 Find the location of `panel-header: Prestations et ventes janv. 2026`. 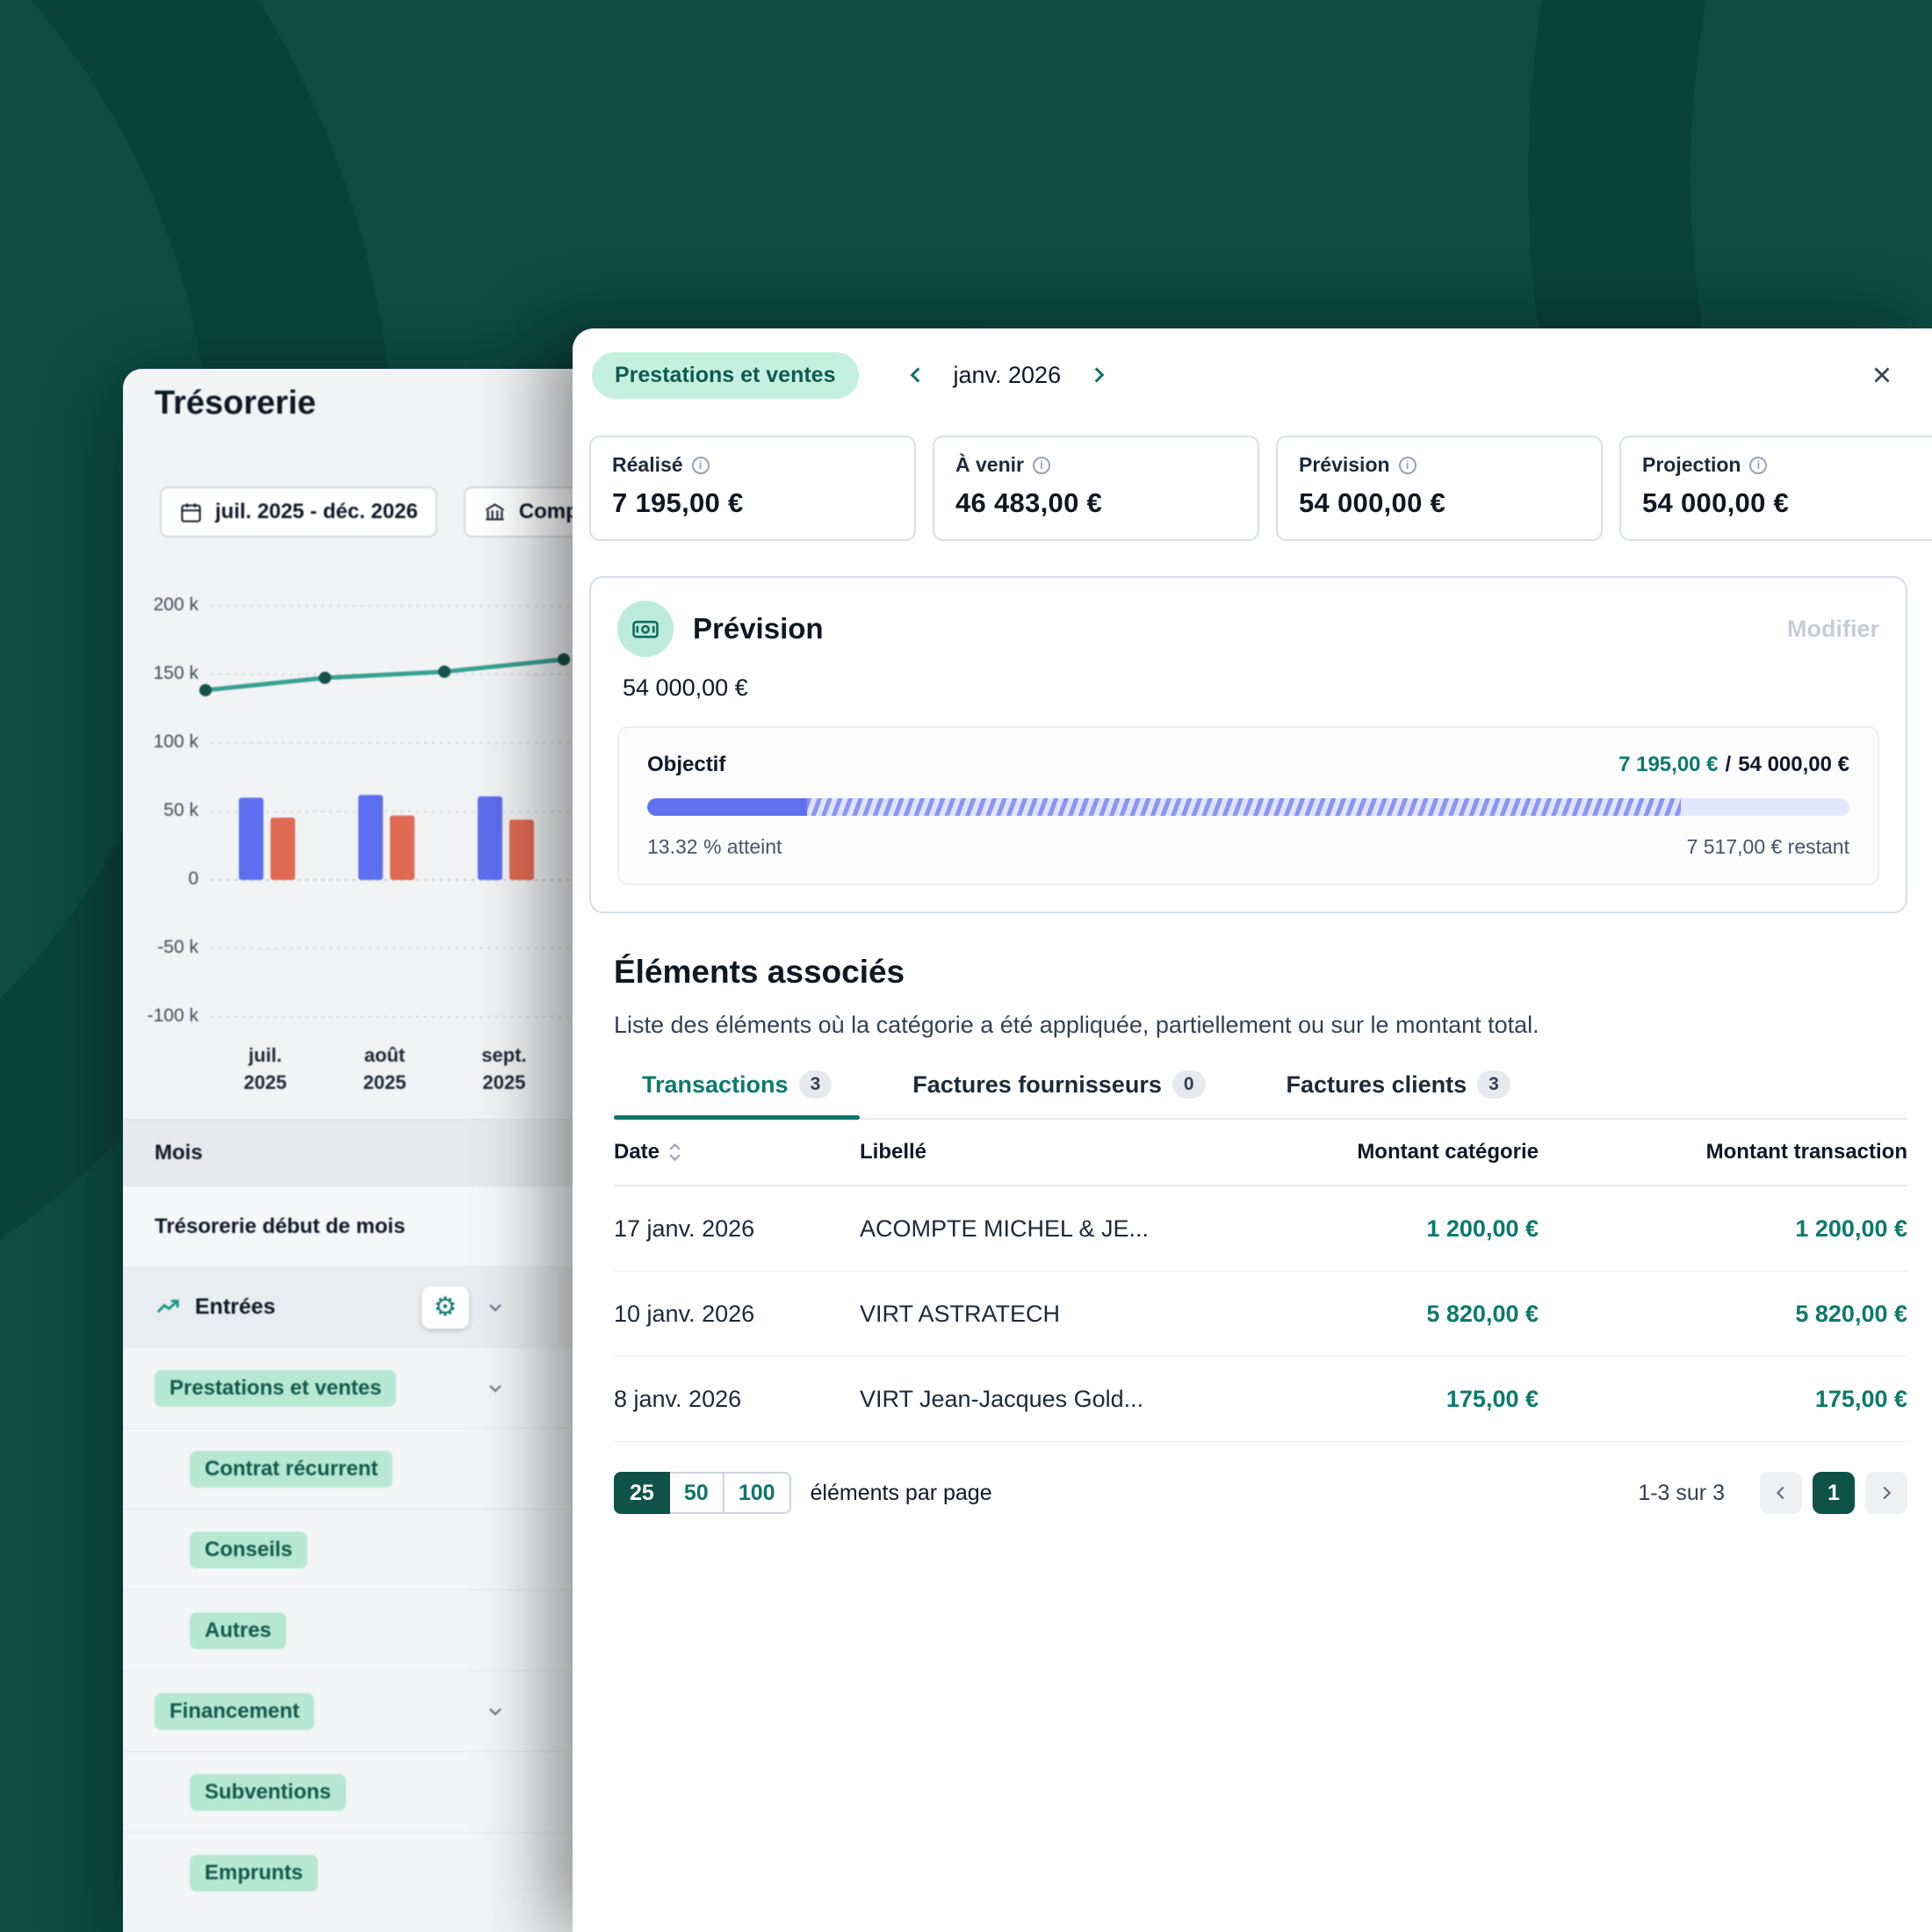

panel-header: Prestations et ventes janv. 2026 is located at coordinates (1252, 370).